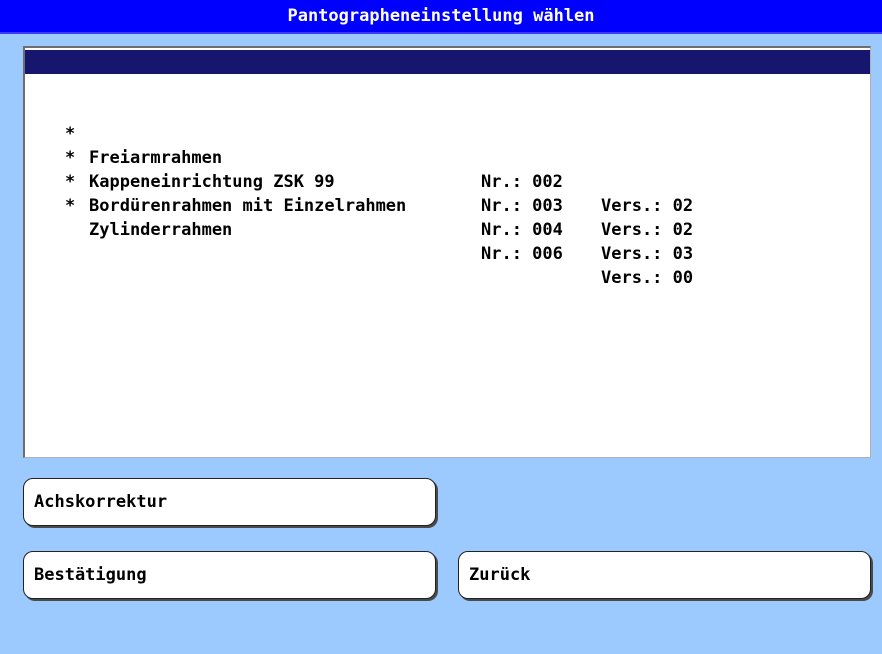 Image resolution: width=882 pixels, height=654 pixels. I want to click on item-name: Zylinderrahmen, so click(161, 230).